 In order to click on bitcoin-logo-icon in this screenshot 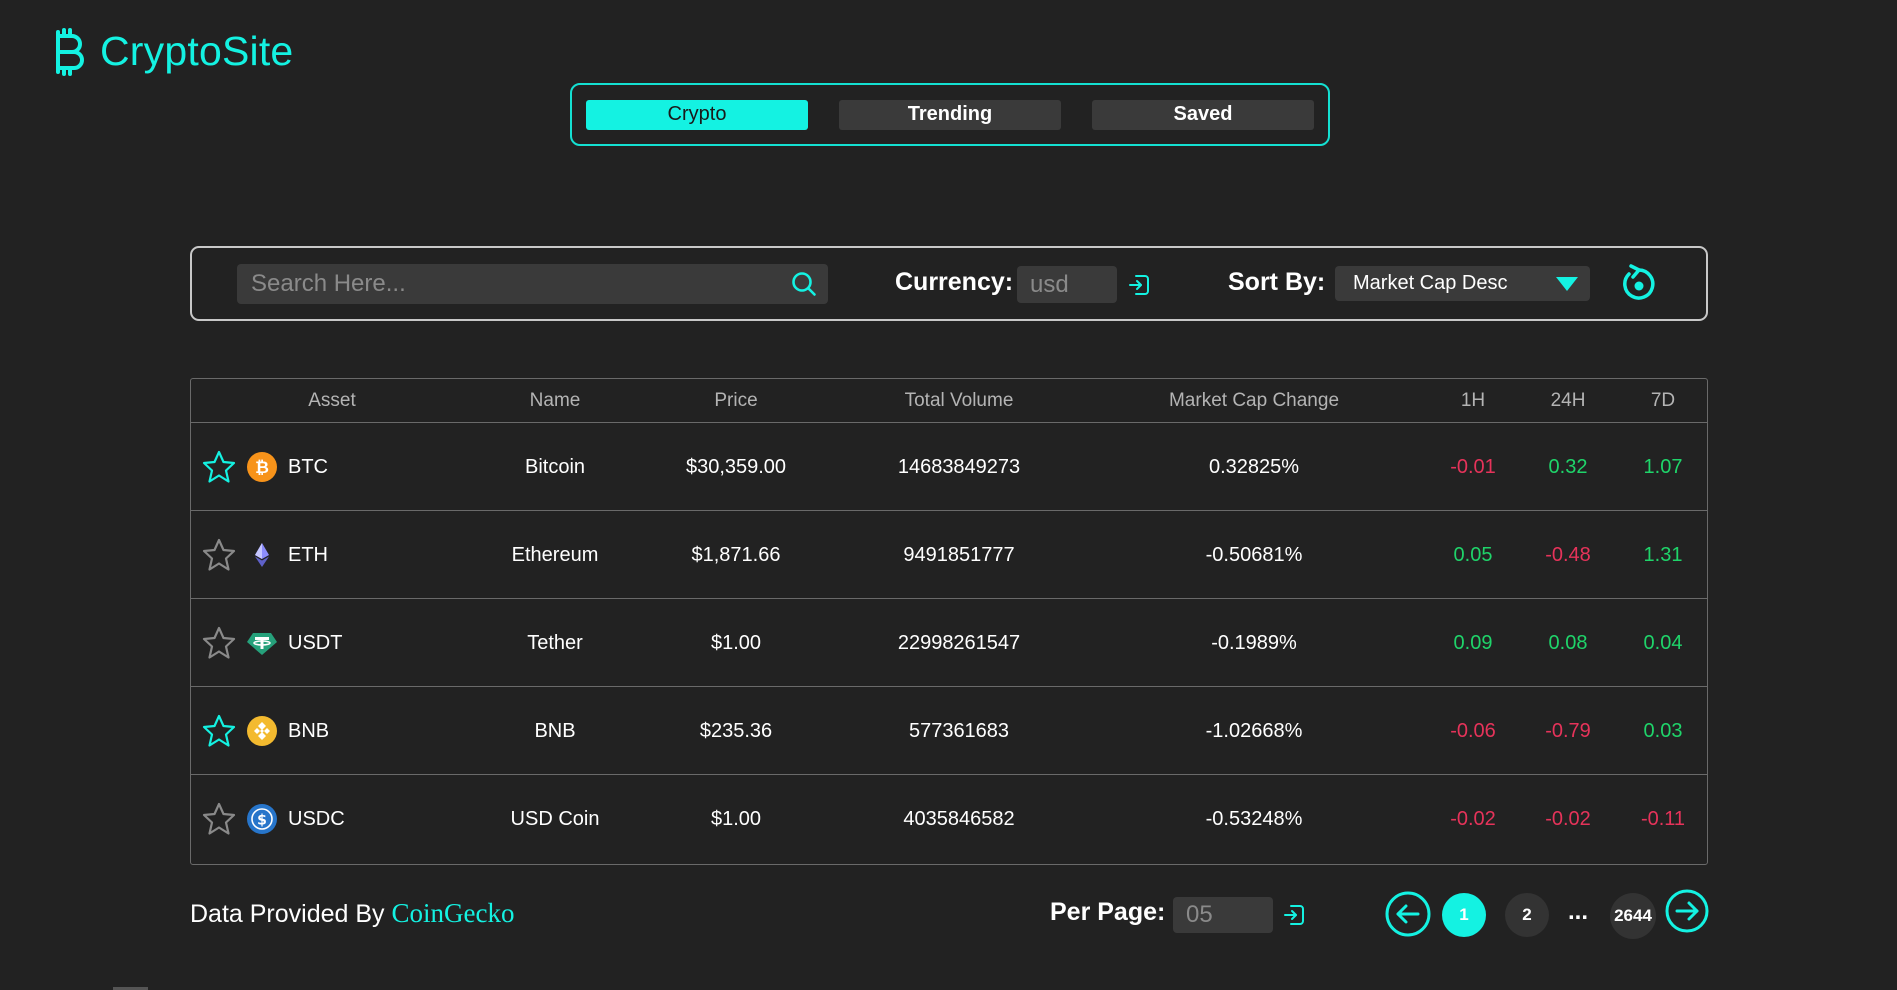, I will do `click(70, 52)`.